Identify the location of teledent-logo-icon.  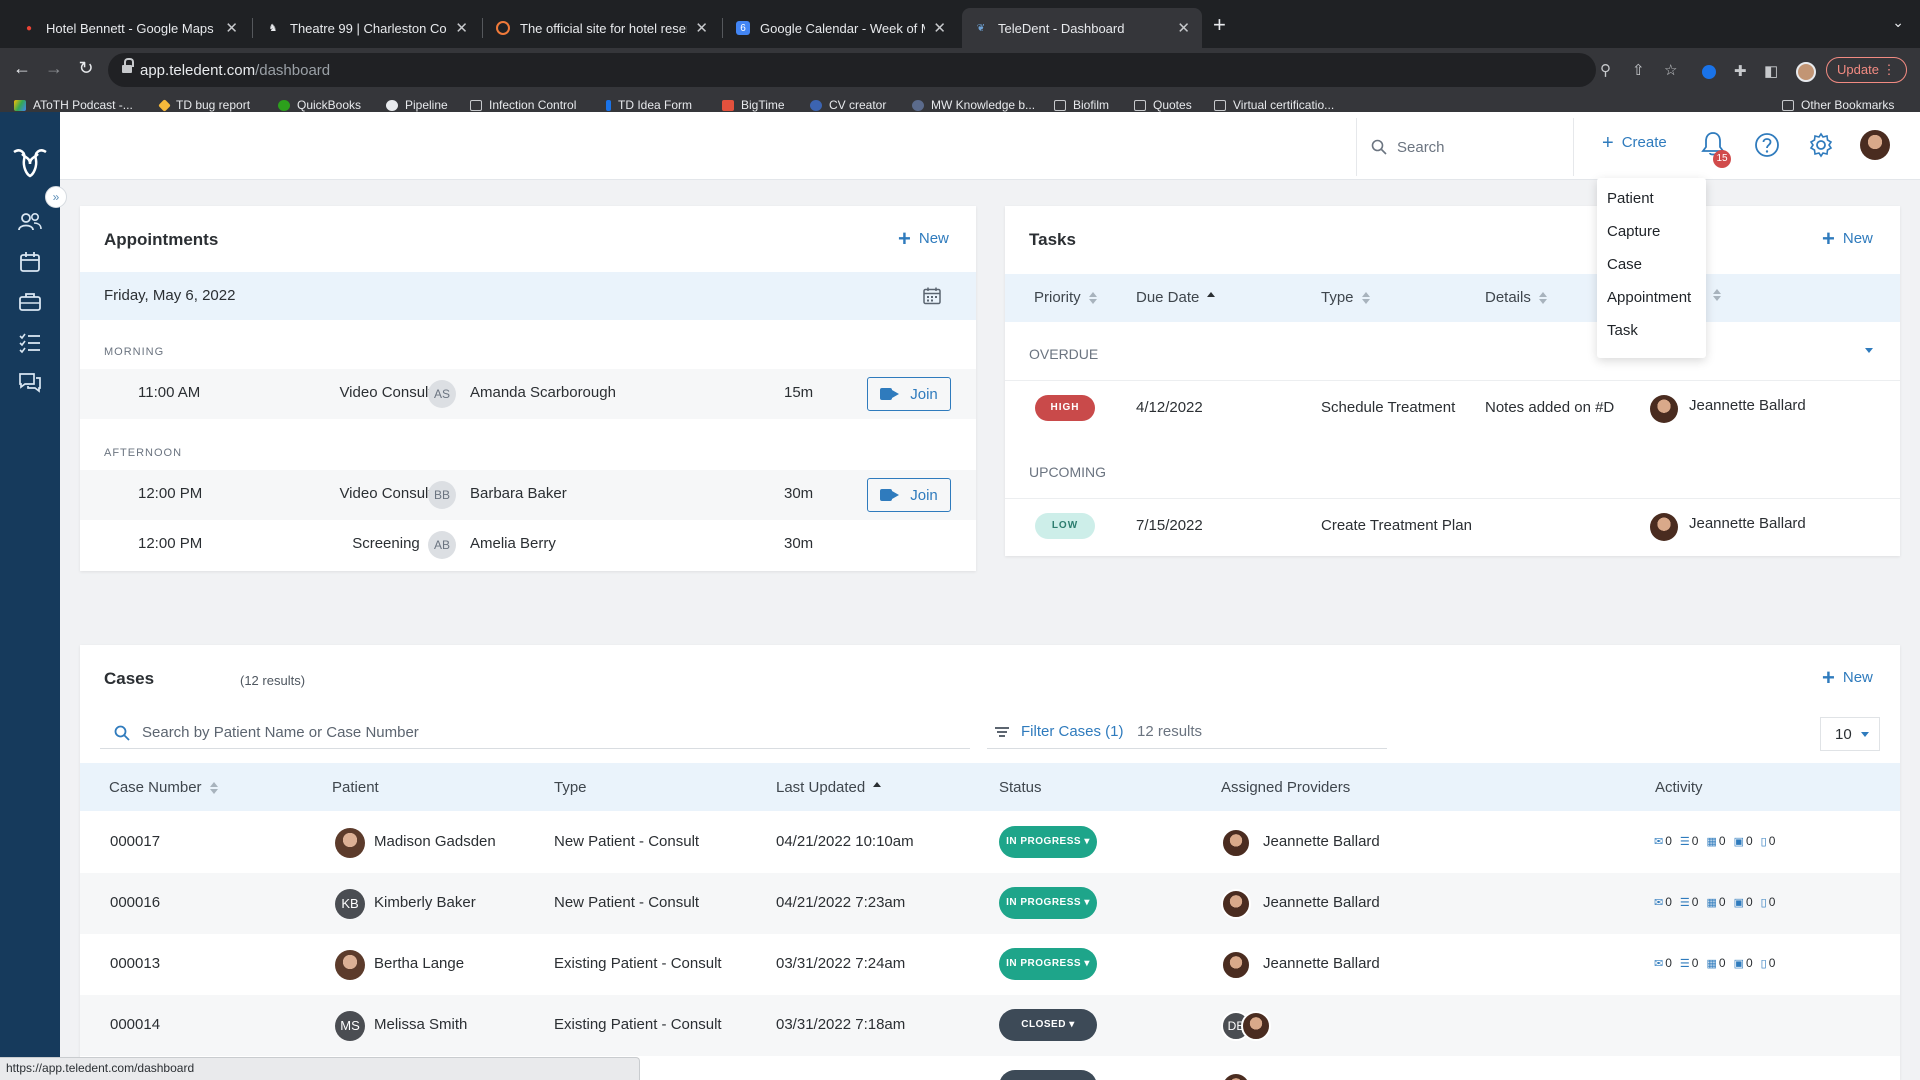
(30, 163).